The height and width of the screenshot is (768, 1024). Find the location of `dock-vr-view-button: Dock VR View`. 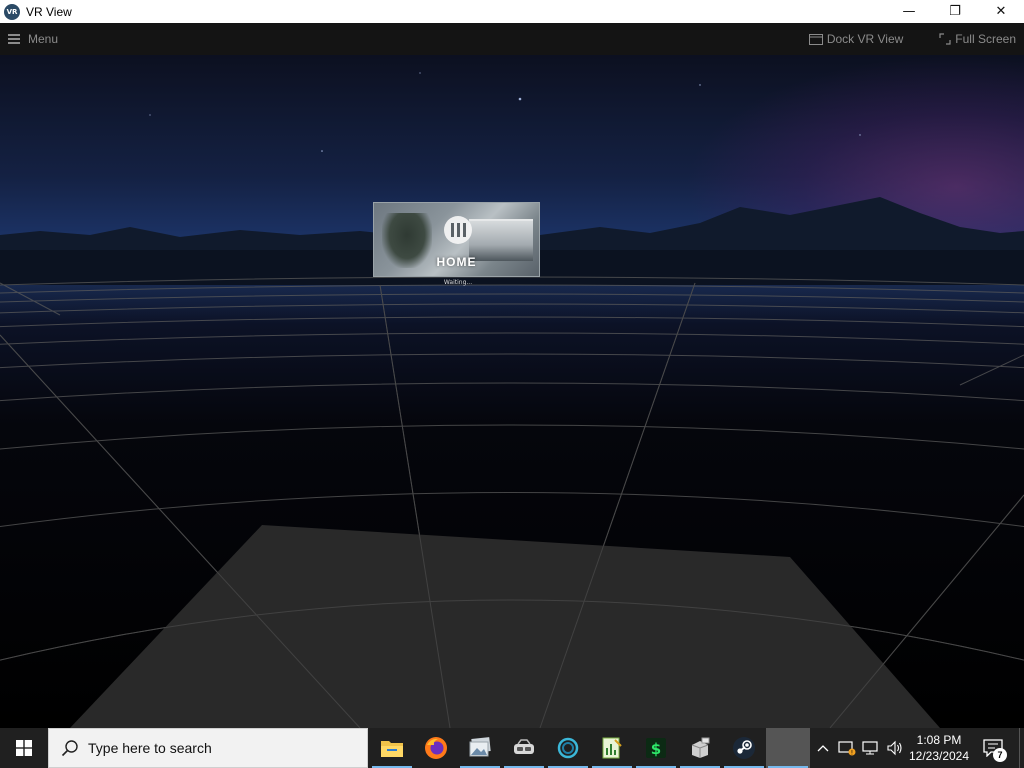

dock-vr-view-button: Dock VR View is located at coordinates (856, 39).